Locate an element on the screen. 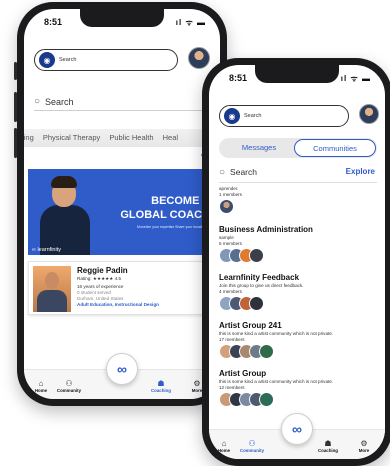  tab-bar: Messages Communities is located at coordinates (298, 148).